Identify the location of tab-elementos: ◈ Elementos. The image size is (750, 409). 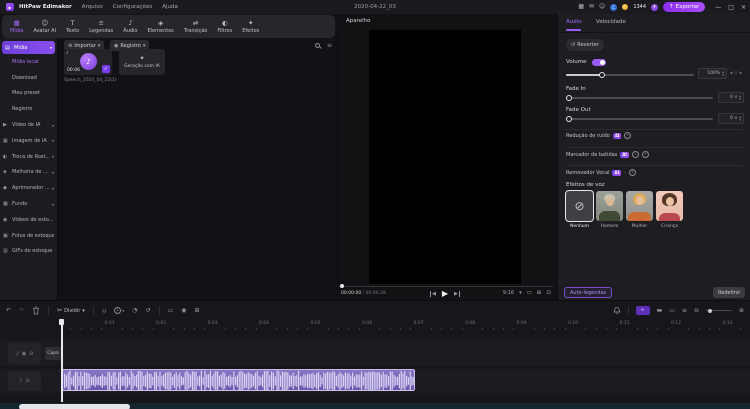
(161, 26).